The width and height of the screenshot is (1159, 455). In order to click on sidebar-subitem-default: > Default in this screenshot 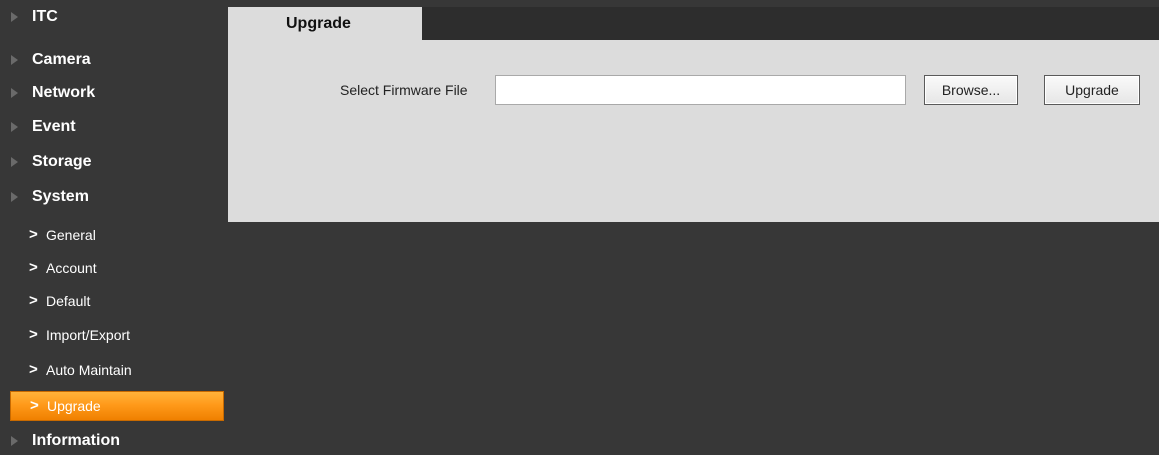, I will do `click(117, 301)`.